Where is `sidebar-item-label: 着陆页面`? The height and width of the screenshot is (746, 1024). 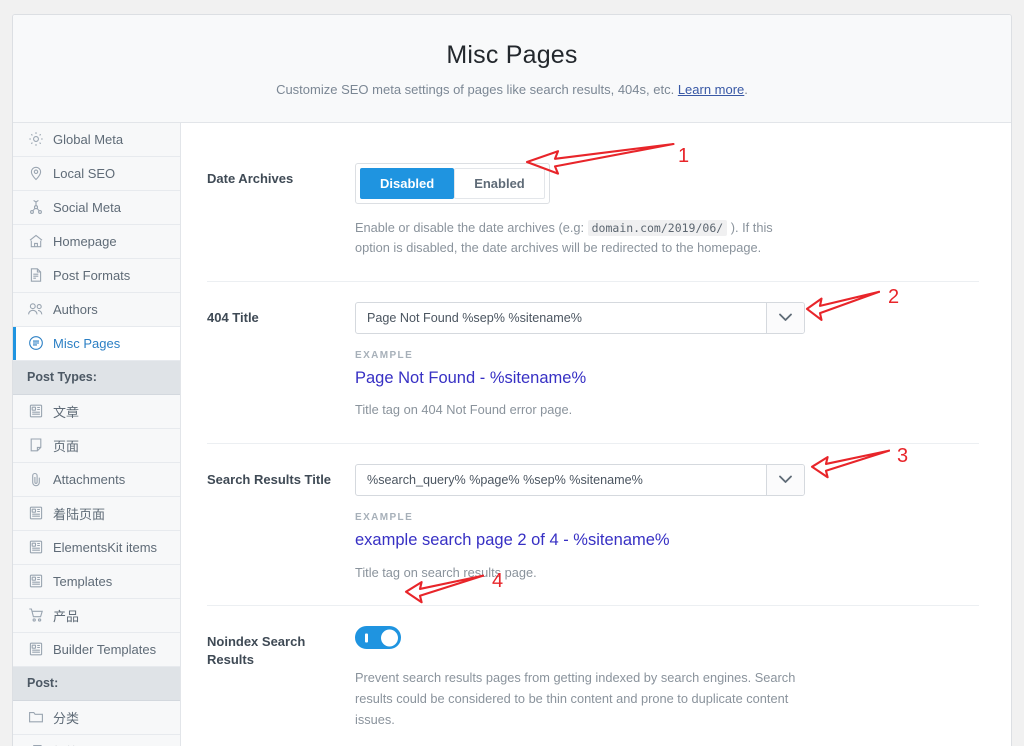 sidebar-item-label: 着陆页面 is located at coordinates (79, 514).